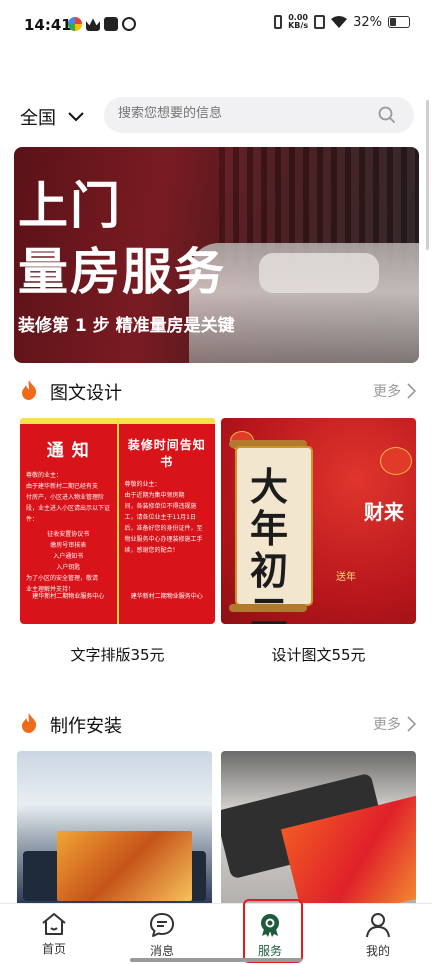  Describe the element at coordinates (75, 24) in the screenshot. I see `app-notification-icon` at that location.